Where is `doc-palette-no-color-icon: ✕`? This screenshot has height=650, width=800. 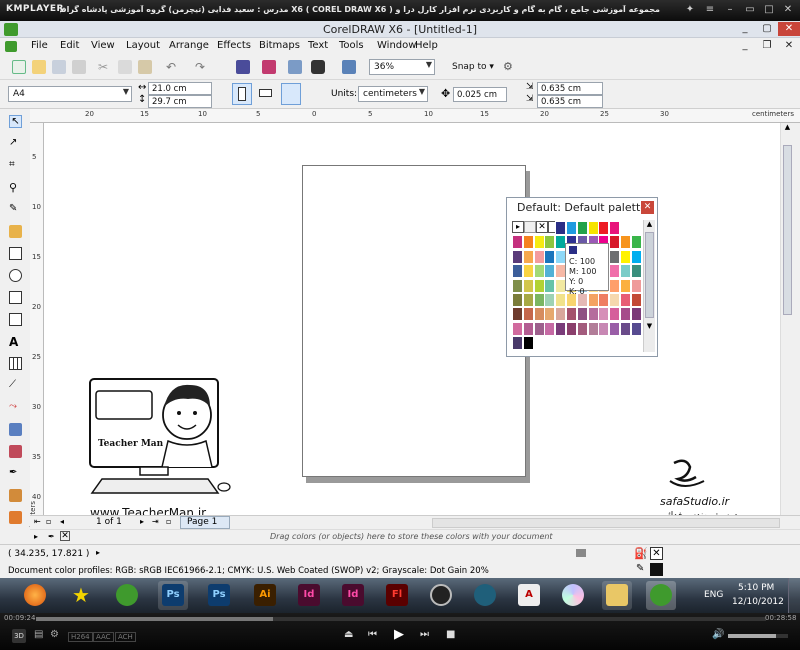
doc-palette-no-color-icon: ✕ is located at coordinates (65, 536).